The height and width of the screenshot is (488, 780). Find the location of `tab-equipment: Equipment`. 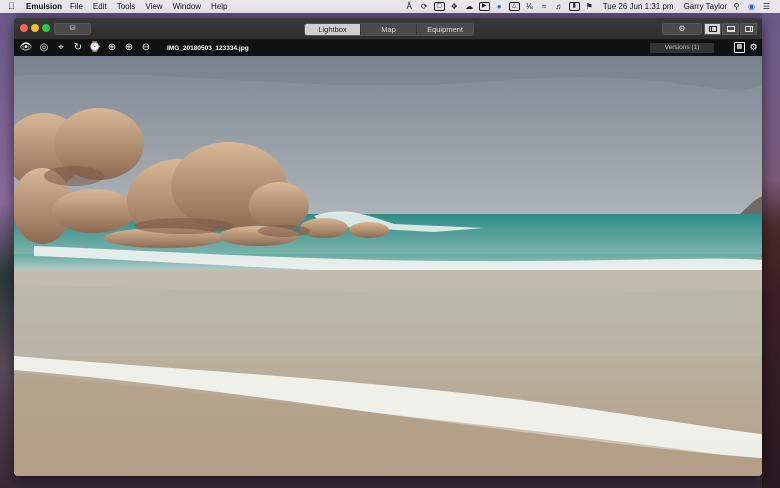

tab-equipment: Equipment is located at coordinates (445, 29).